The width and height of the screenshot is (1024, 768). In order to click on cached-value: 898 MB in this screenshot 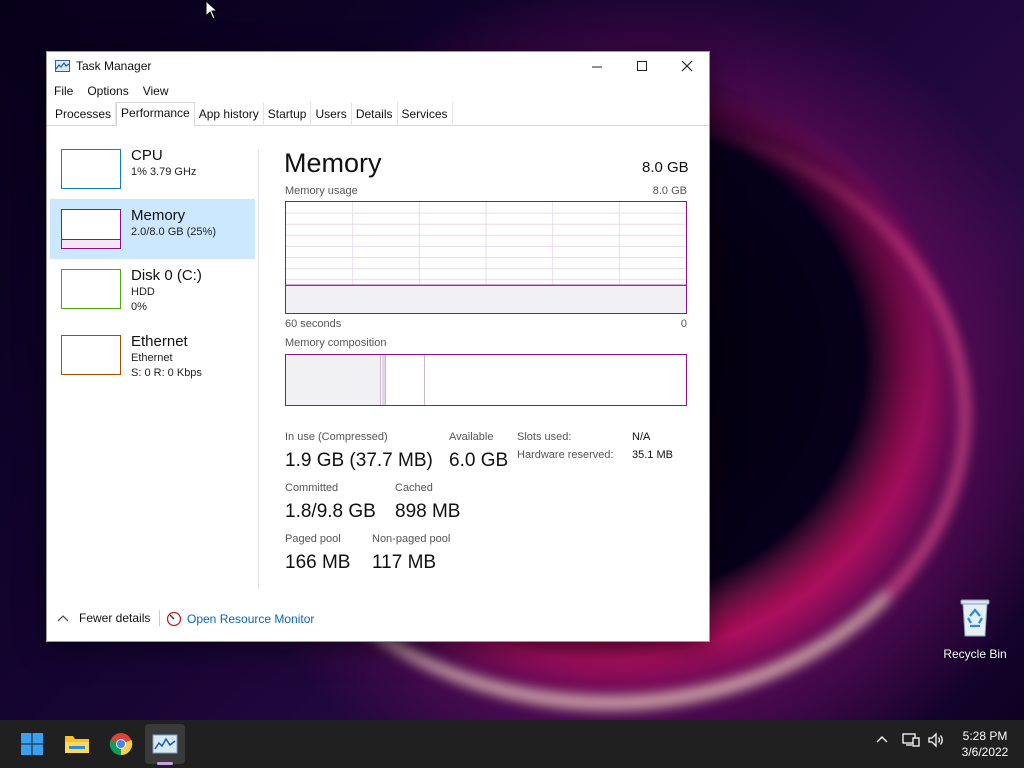, I will do `click(428, 511)`.